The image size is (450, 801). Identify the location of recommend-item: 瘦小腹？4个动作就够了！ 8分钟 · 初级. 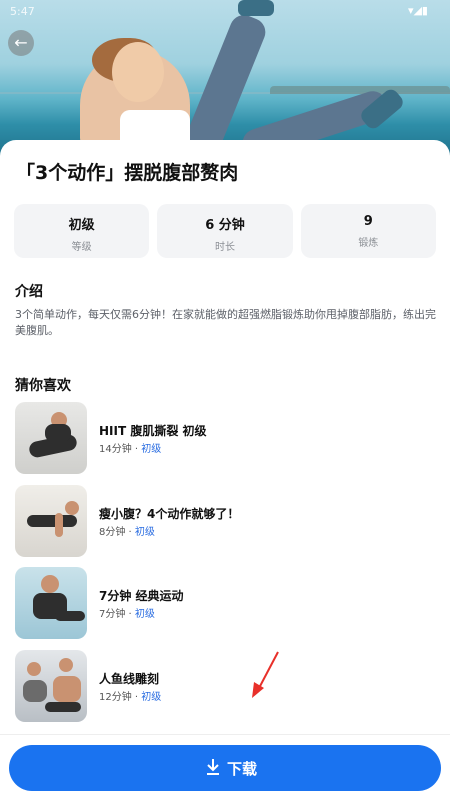
(225, 520).